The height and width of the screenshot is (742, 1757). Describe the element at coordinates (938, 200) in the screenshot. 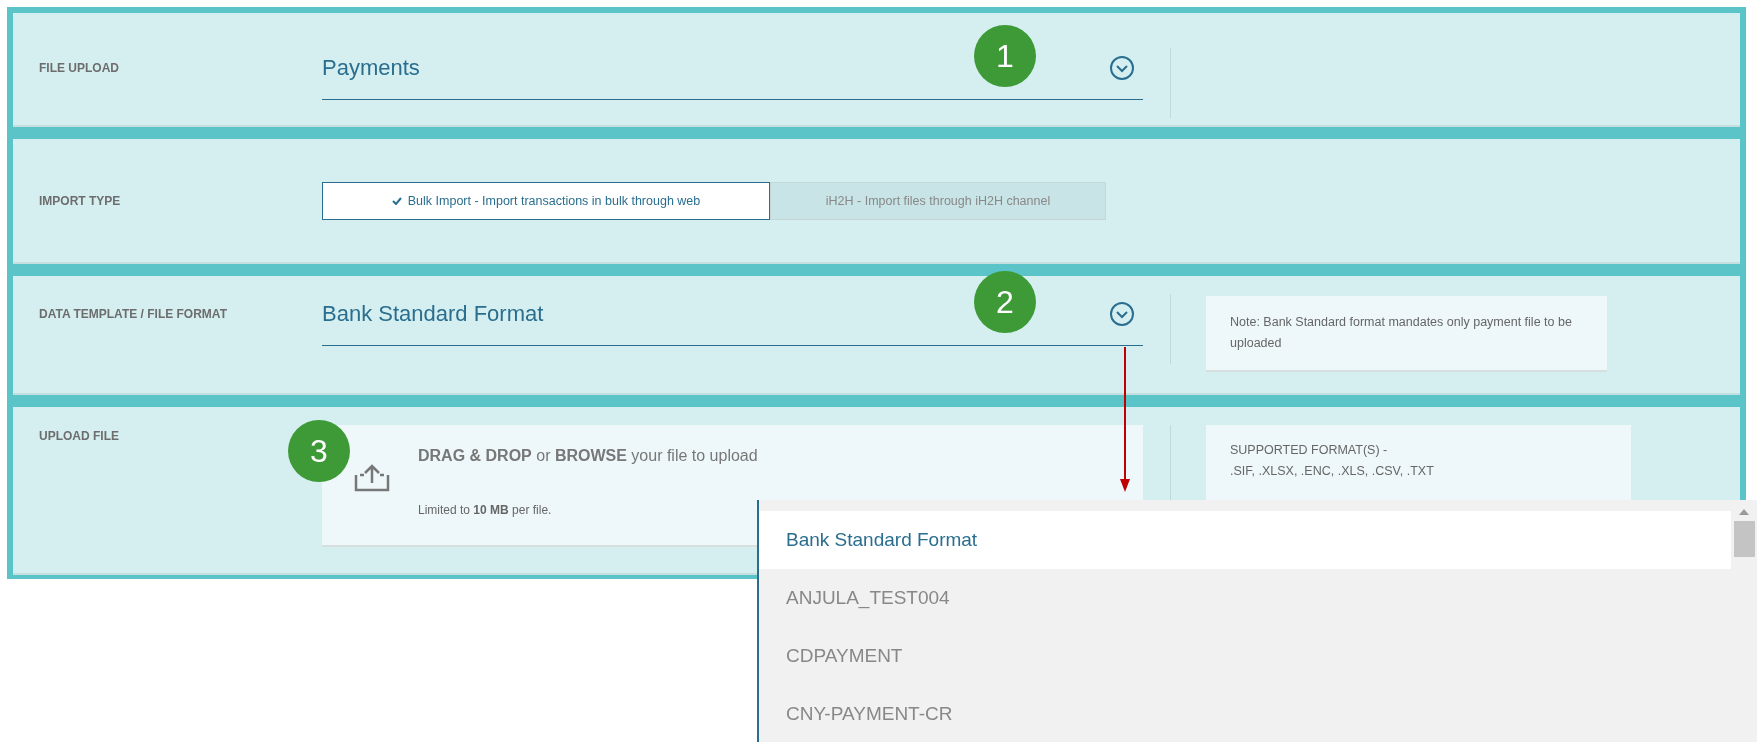

I see `import-type-option: iH2H - Import files through iH2H channel` at that location.